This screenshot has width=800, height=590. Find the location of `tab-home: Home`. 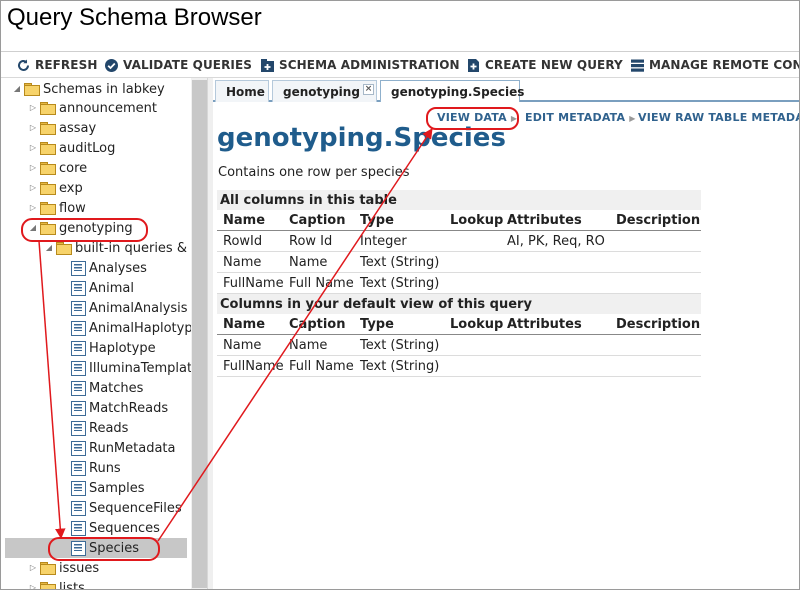

tab-home: Home is located at coordinates (242, 91).